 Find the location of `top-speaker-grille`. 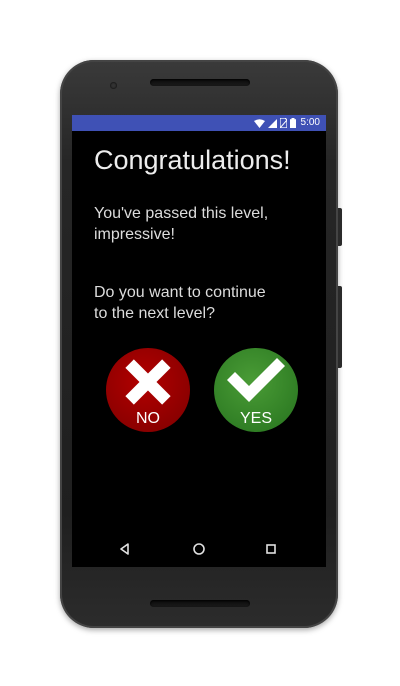

top-speaker-grille is located at coordinates (200, 82).